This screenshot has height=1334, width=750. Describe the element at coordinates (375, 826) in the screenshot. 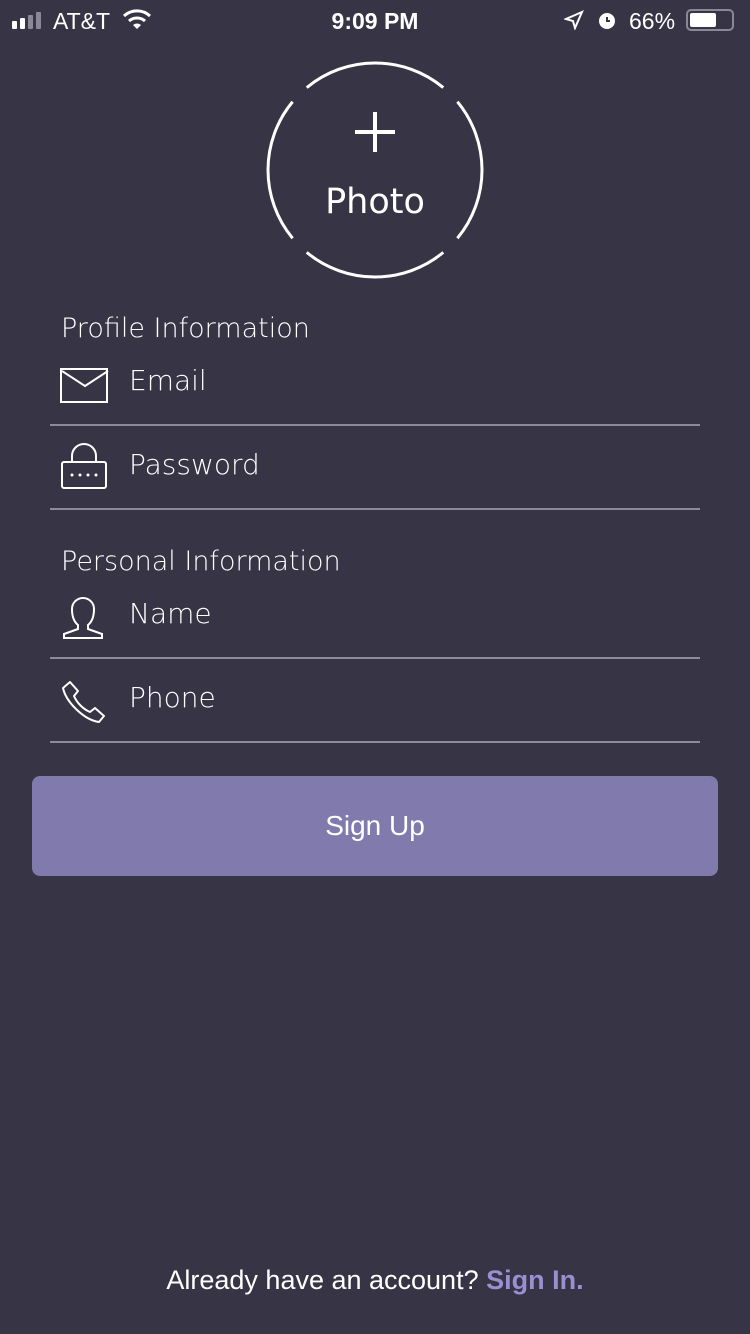

I see `sign-up-button: Sign Up` at that location.